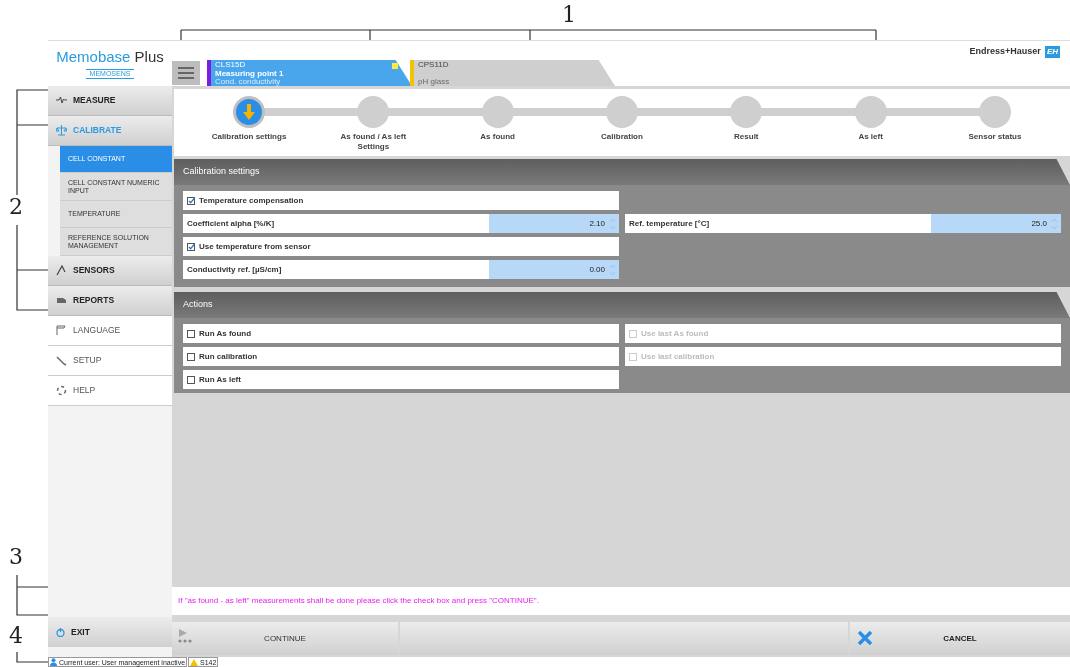 Image resolution: width=1070 pixels, height=667 pixels. I want to click on sidebar-item: MEASURE, so click(110, 101).